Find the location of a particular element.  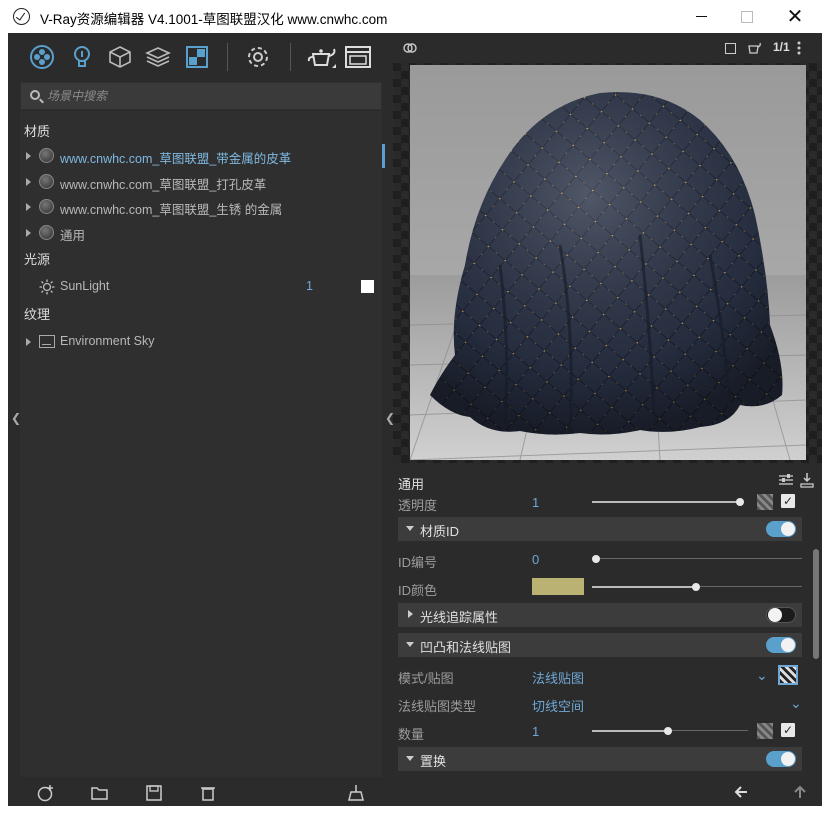

delete-icon is located at coordinates (208, 793).